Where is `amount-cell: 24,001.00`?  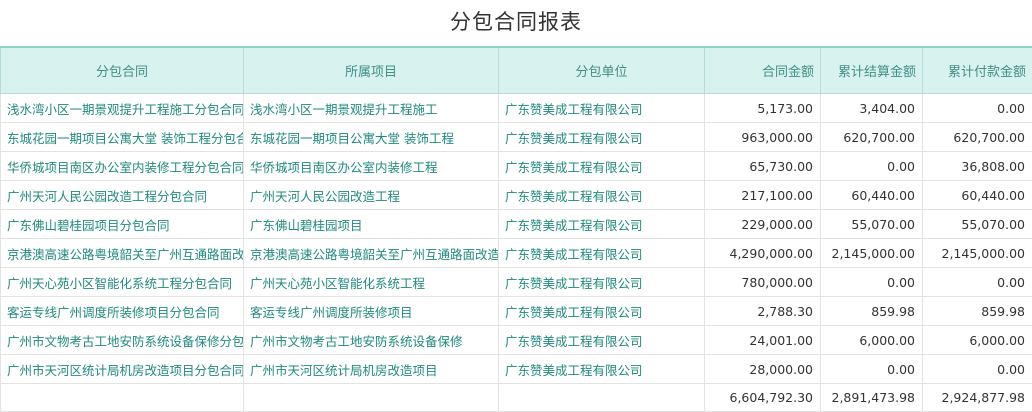
amount-cell: 24,001.00 is located at coordinates (763, 340).